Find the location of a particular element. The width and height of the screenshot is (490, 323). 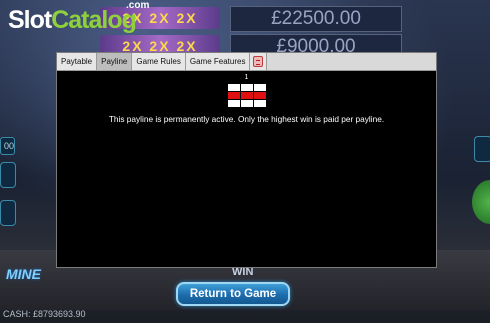

logo-slot-text: Slot is located at coordinates (30, 20).